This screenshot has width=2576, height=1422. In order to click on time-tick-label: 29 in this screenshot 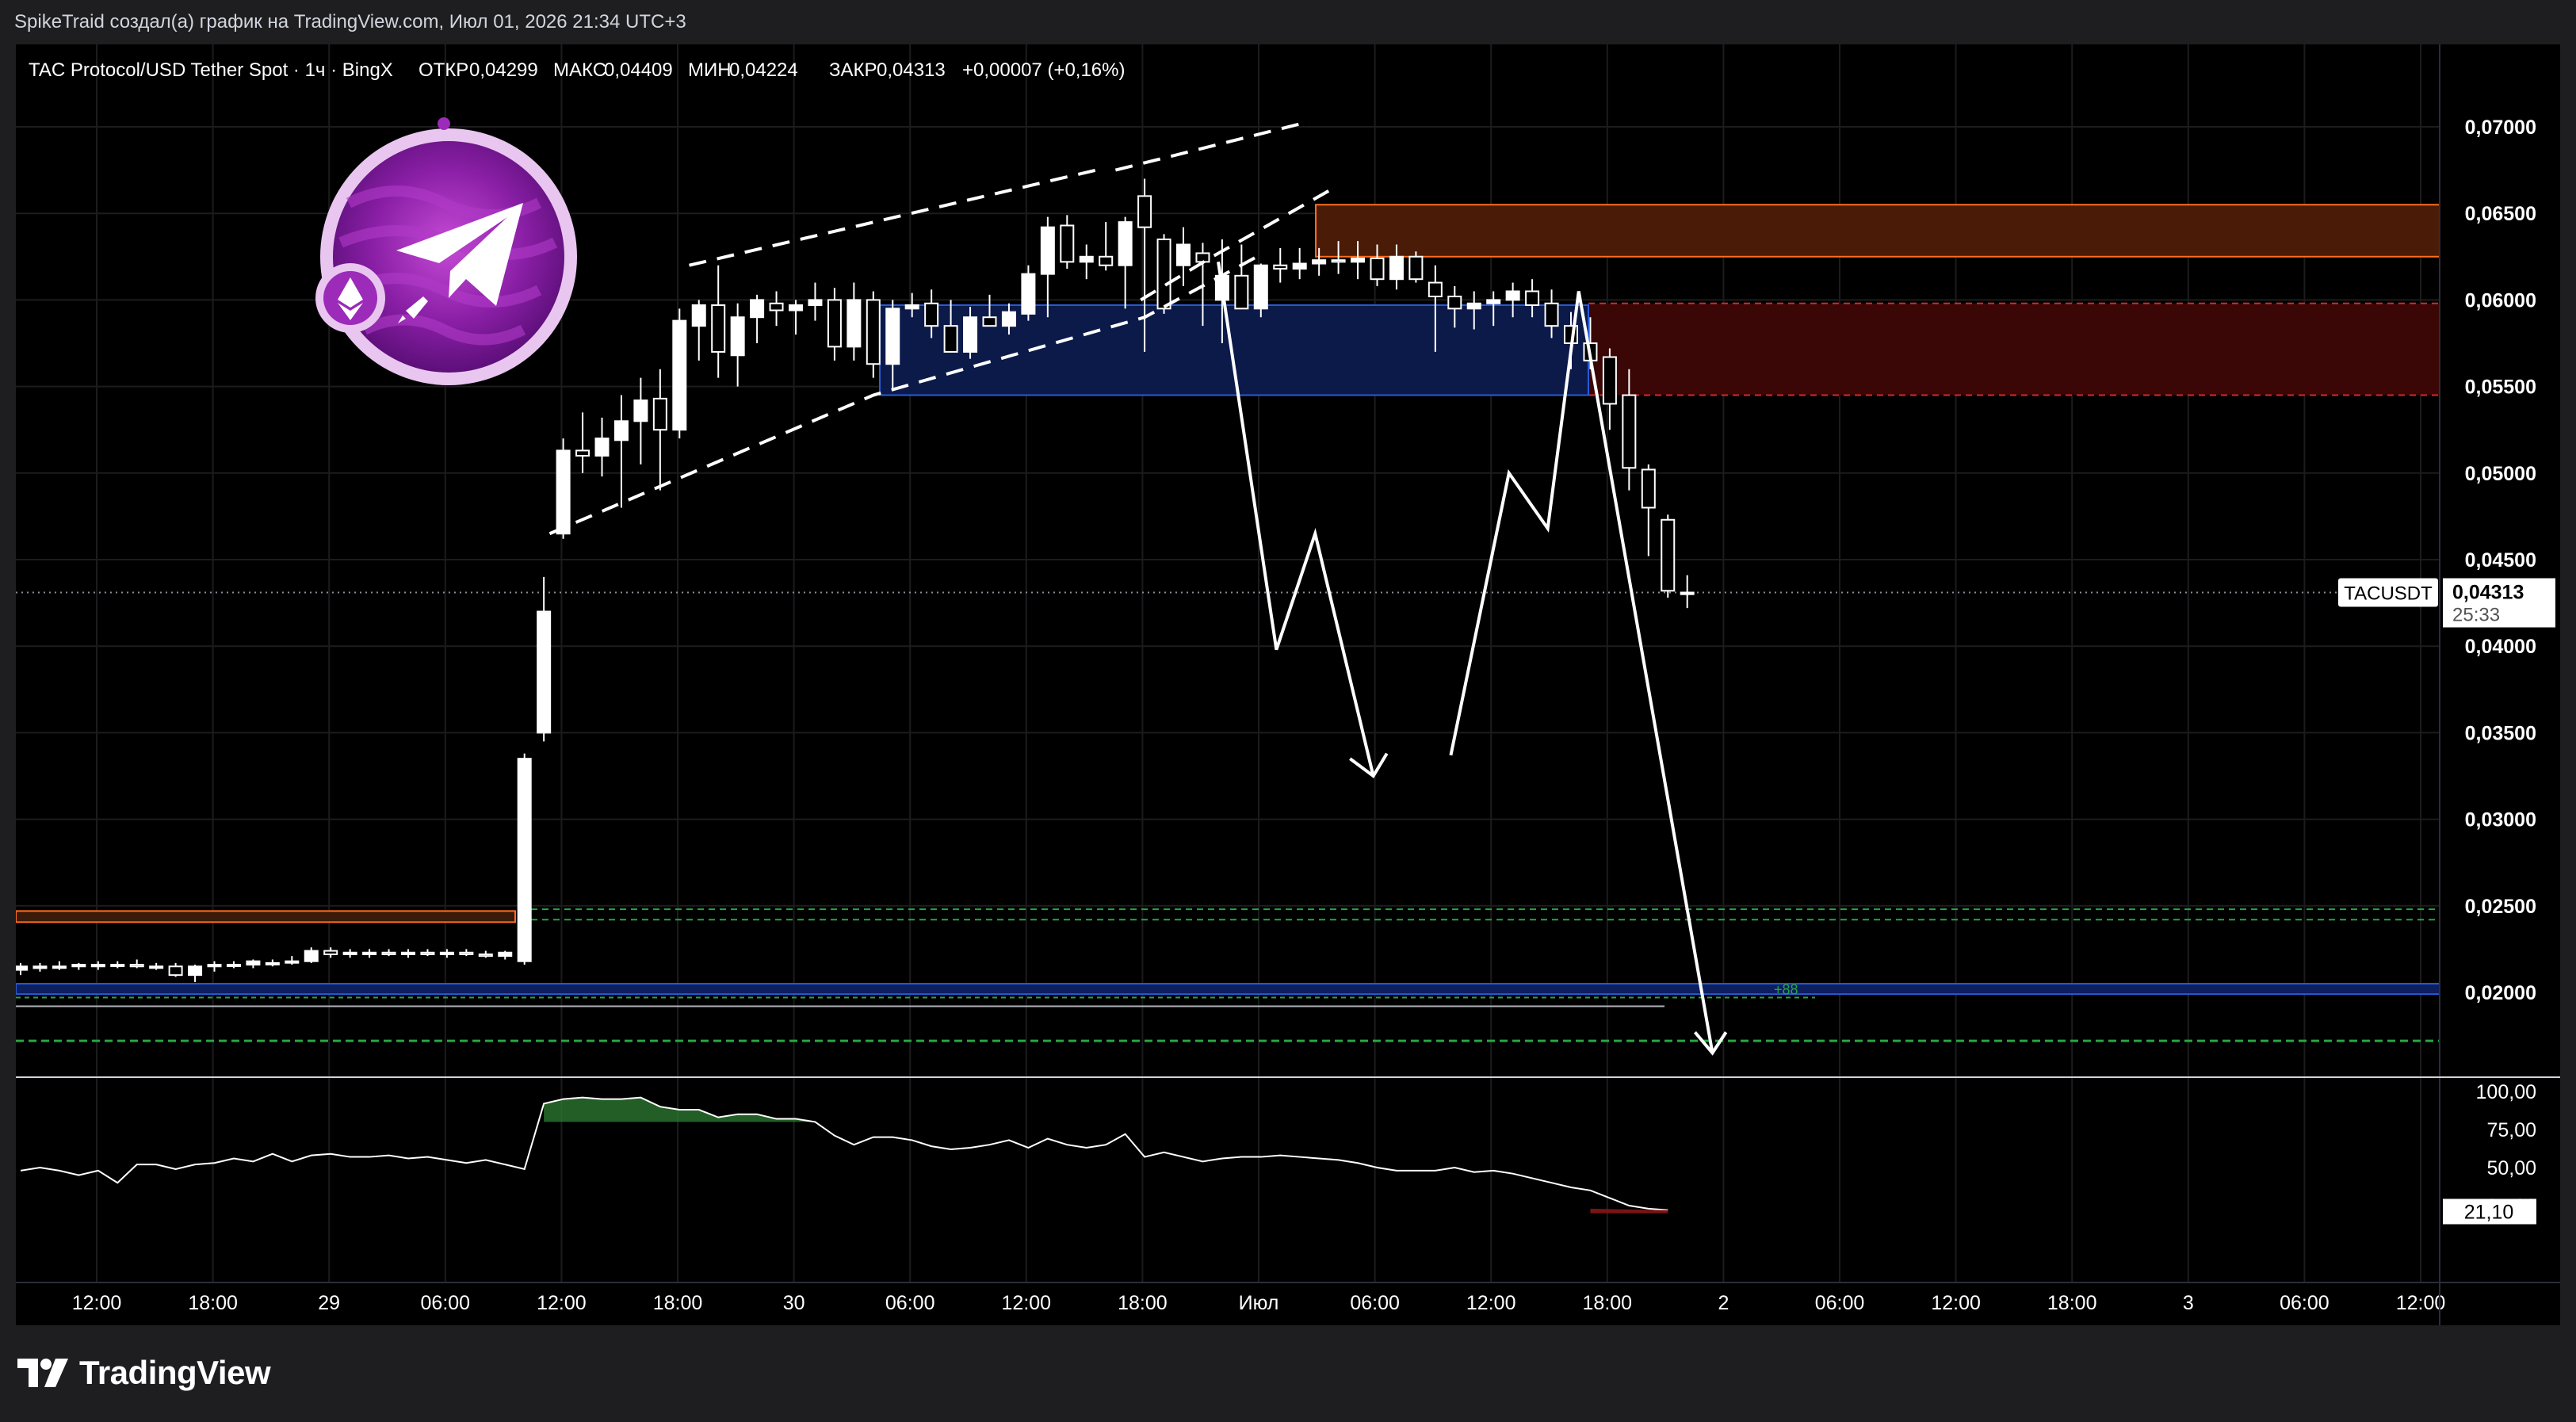, I will do `click(329, 1303)`.